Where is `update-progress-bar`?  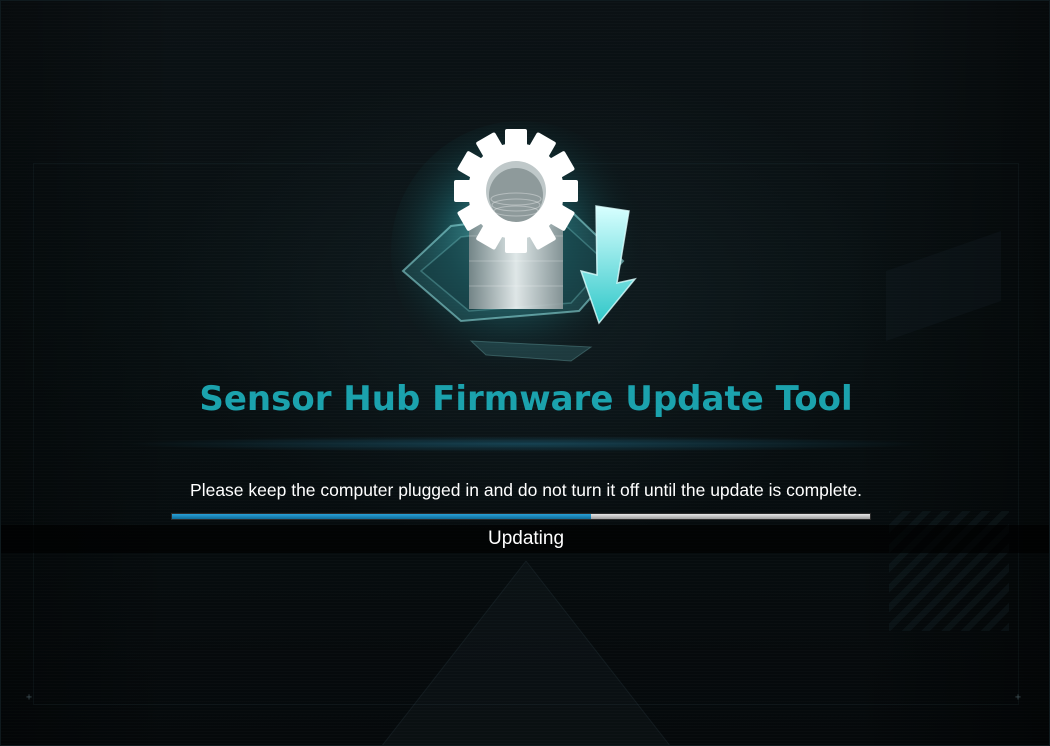 update-progress-bar is located at coordinates (521, 516).